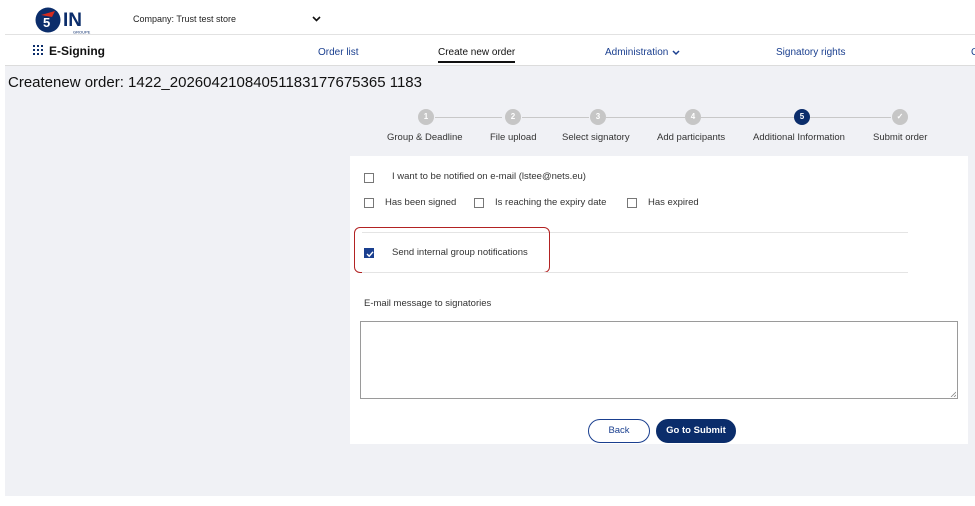 This screenshot has height=506, width=975. I want to click on step-2-label: File upload, so click(513, 137).